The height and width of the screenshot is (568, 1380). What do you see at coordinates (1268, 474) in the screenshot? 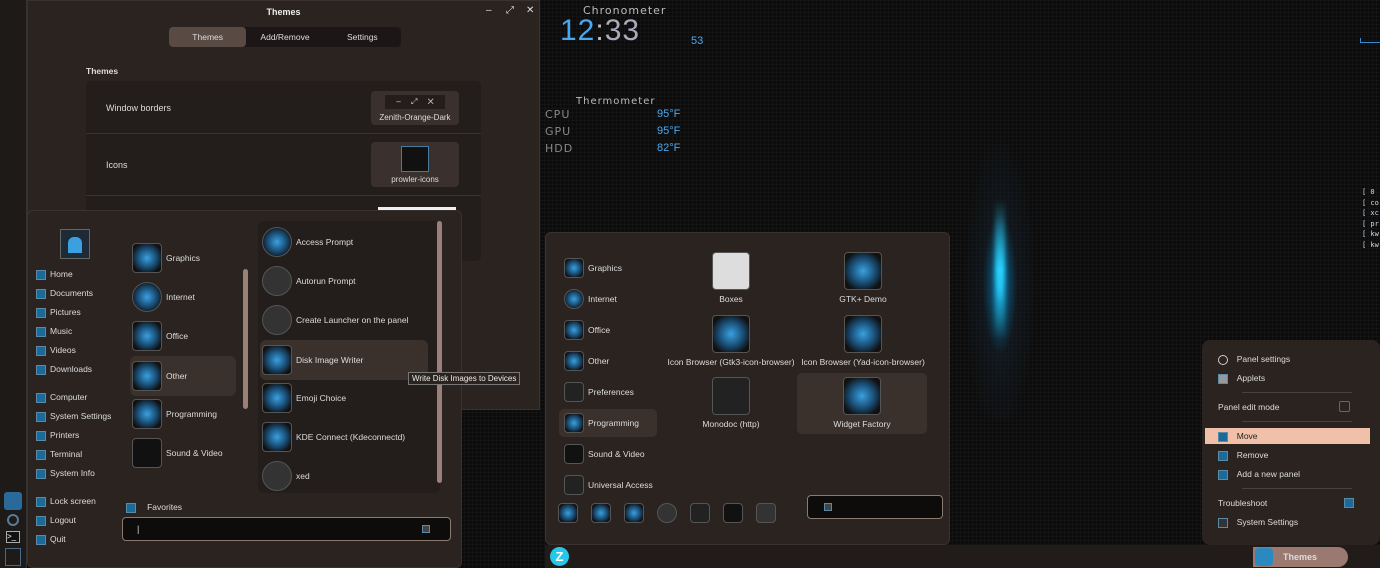
I see `item-label: Add a new panel` at bounding box center [1268, 474].